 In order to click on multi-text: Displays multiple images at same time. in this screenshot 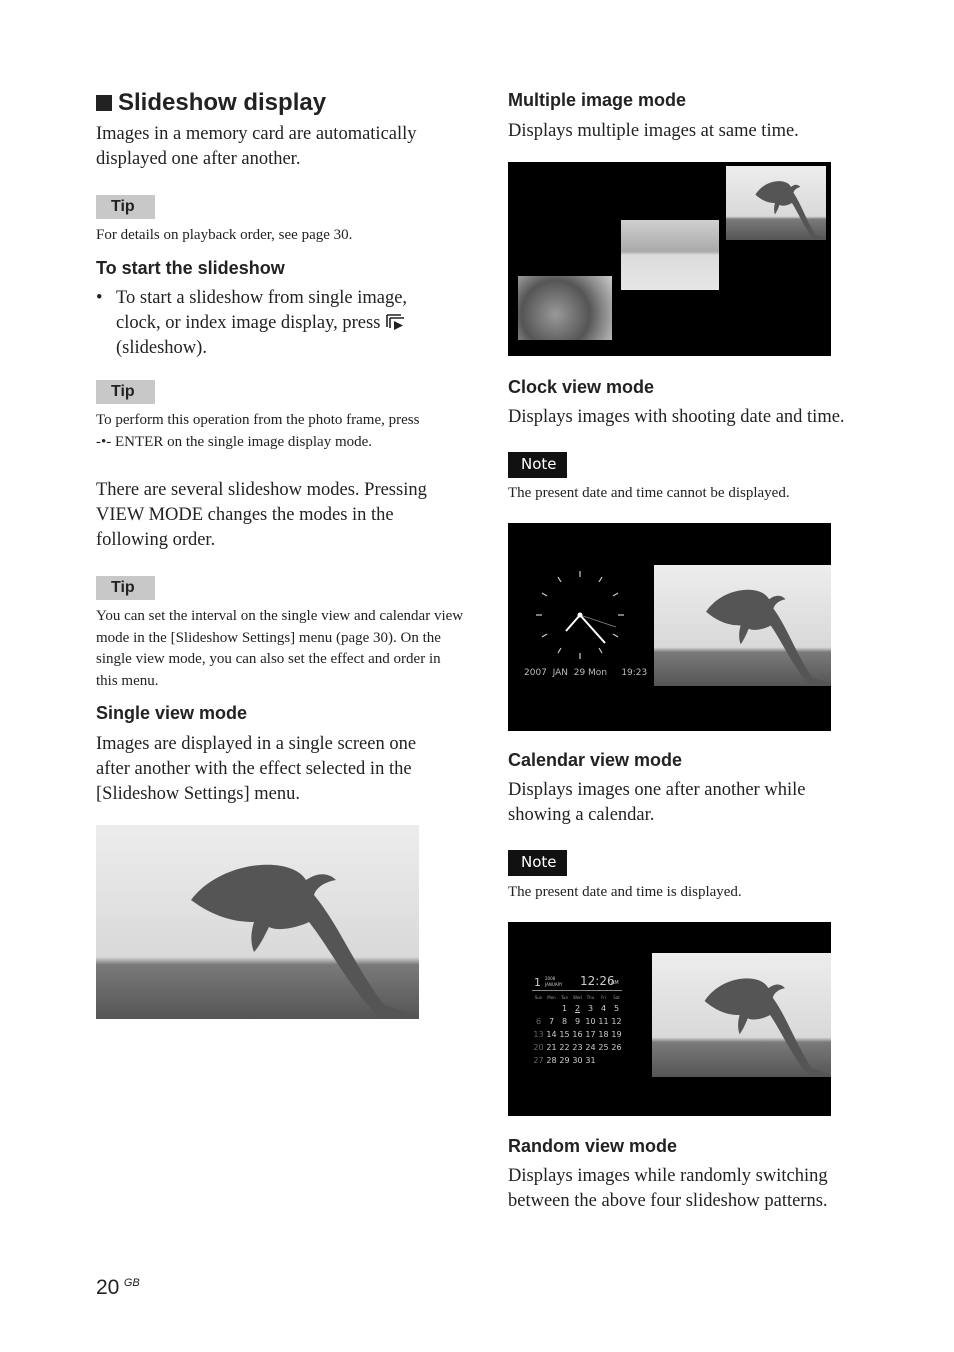, I will do `click(653, 131)`.